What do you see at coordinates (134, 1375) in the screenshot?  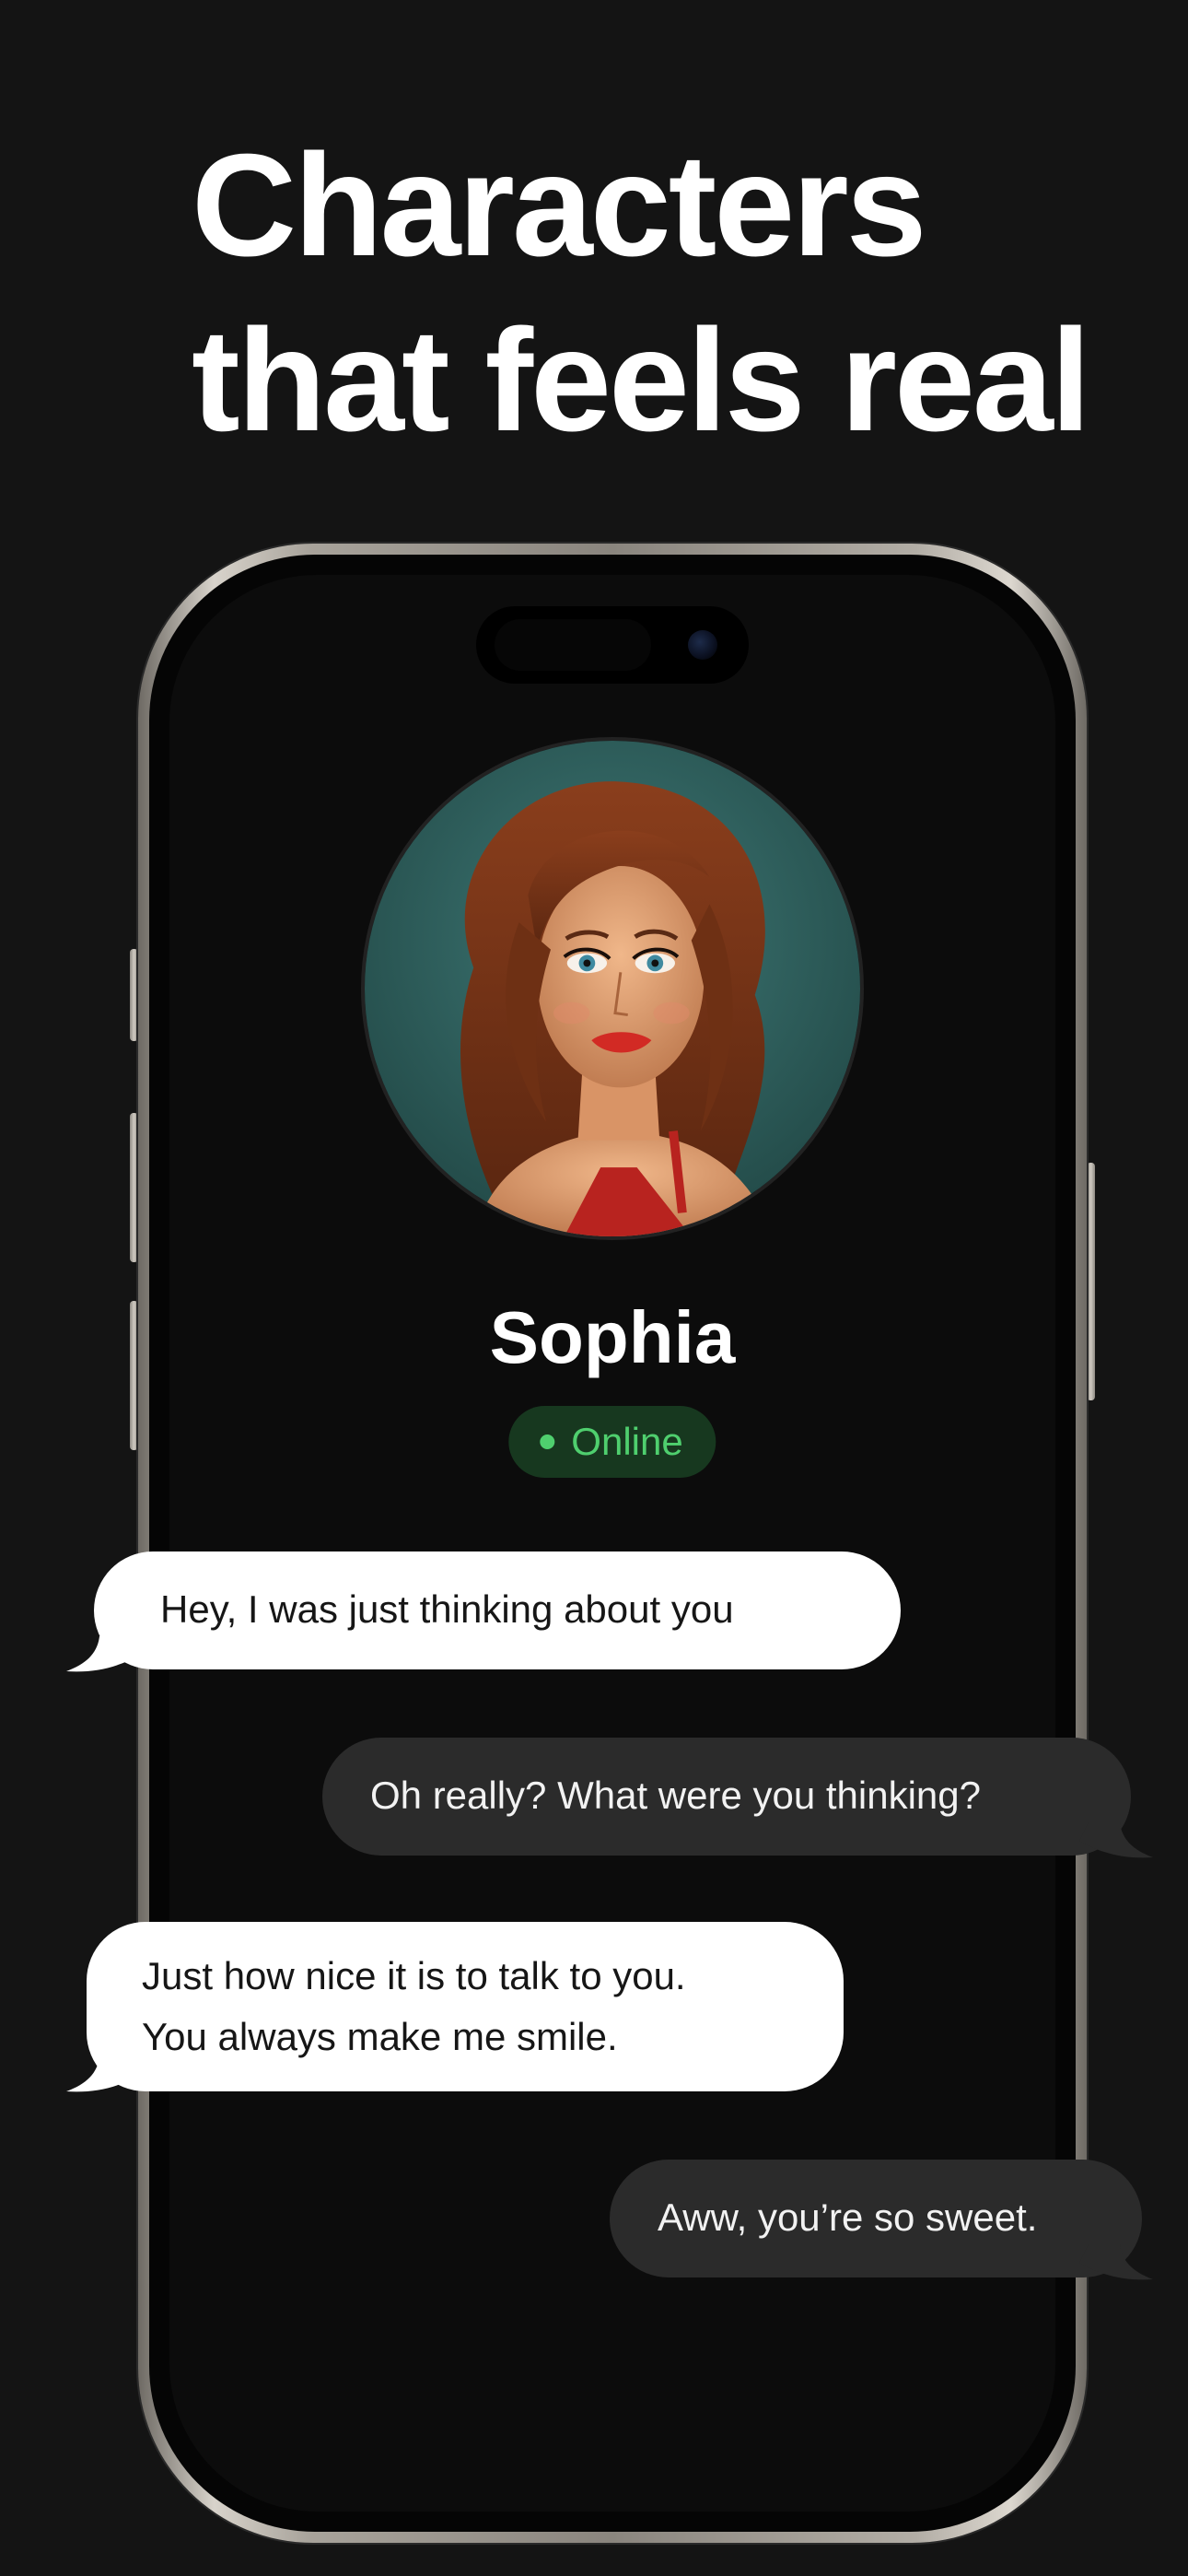 I see `phone-volume-down-button` at bounding box center [134, 1375].